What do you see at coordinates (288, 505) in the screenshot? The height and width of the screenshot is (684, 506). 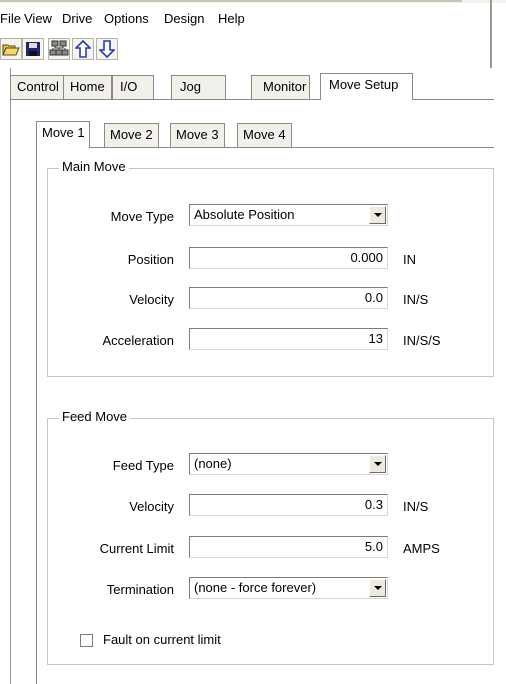 I see `feed-velocity-input: 0.3` at bounding box center [288, 505].